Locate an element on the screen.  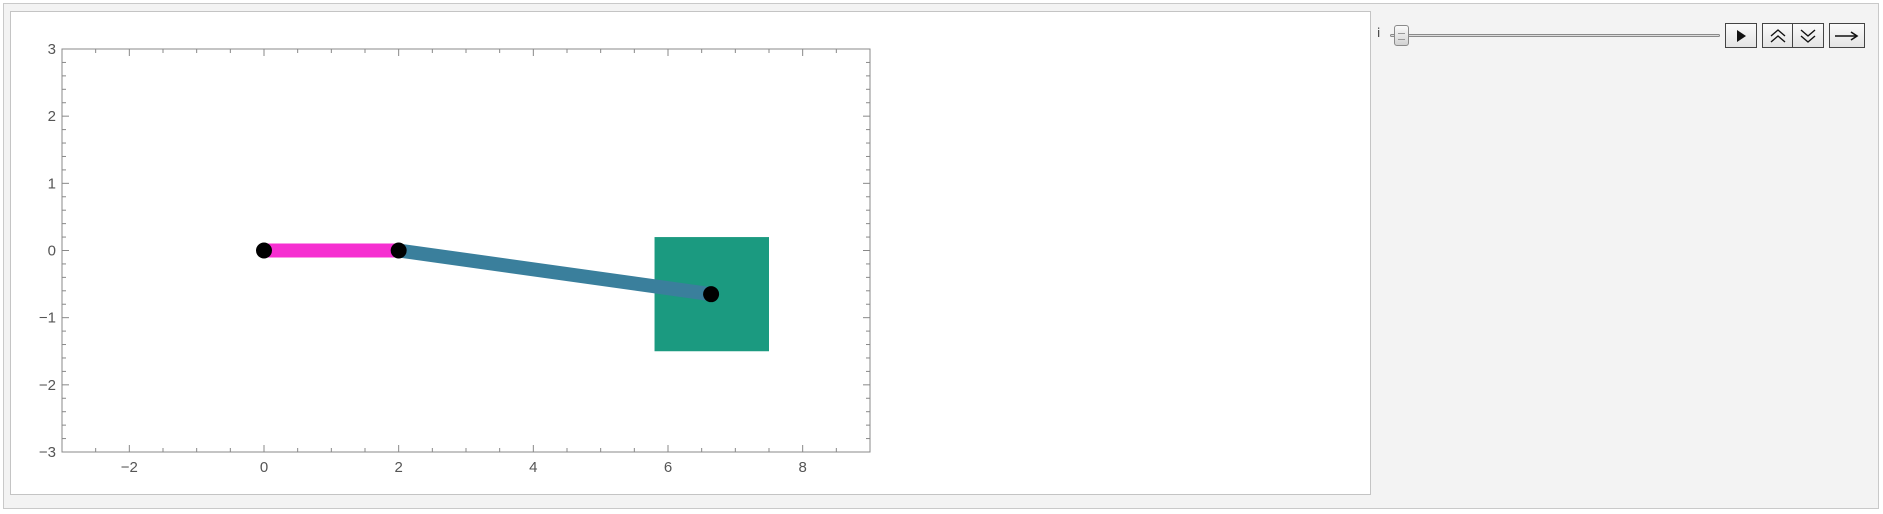
double-chevron-down-icon is located at coordinates (1808, 35).